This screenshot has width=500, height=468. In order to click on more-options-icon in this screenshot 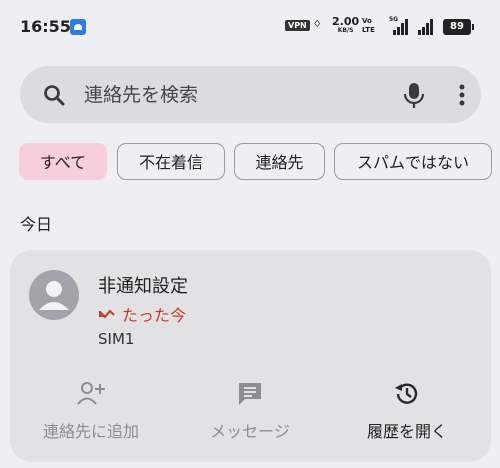, I will do `click(462, 97)`.